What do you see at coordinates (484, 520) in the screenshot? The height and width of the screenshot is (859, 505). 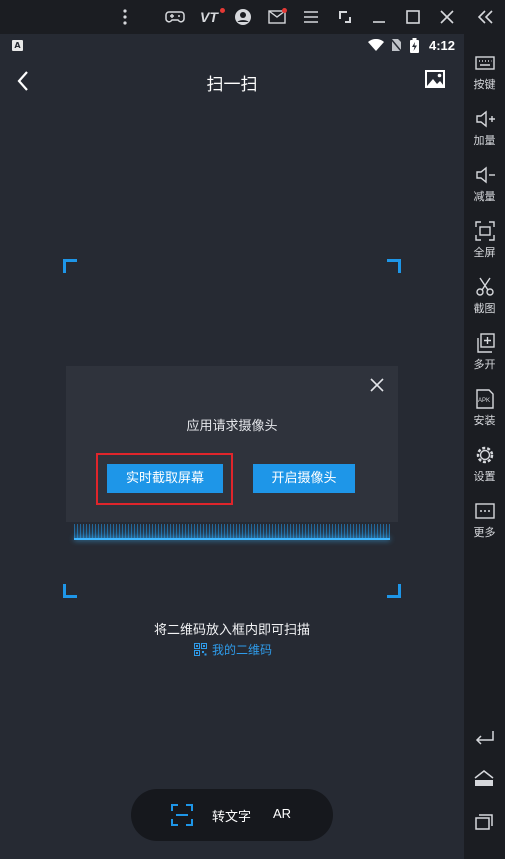 I see `sidebar-item-more: 更多` at bounding box center [484, 520].